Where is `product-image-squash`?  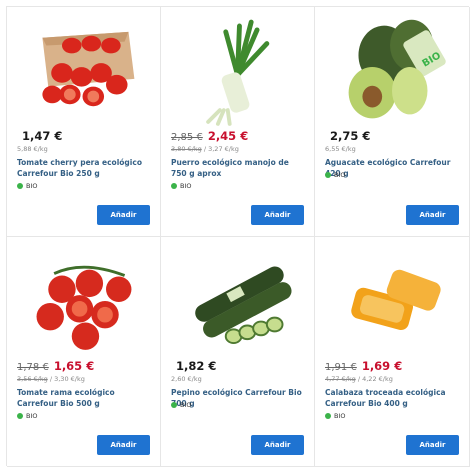 product-image-squash is located at coordinates (392, 301).